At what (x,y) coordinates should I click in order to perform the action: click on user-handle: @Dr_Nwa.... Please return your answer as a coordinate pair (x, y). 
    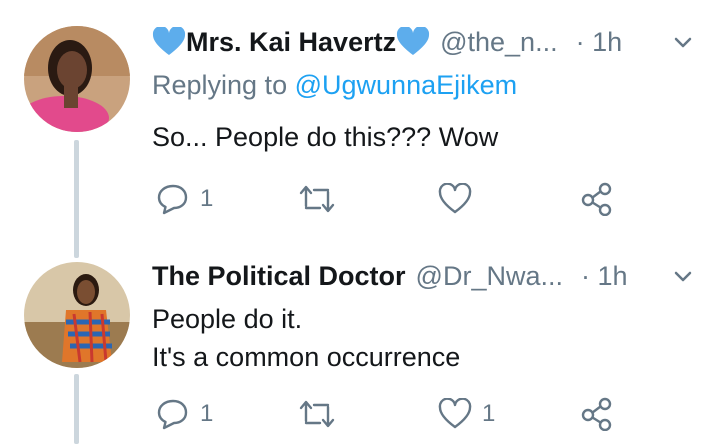
    Looking at the image, I should click on (489, 276).